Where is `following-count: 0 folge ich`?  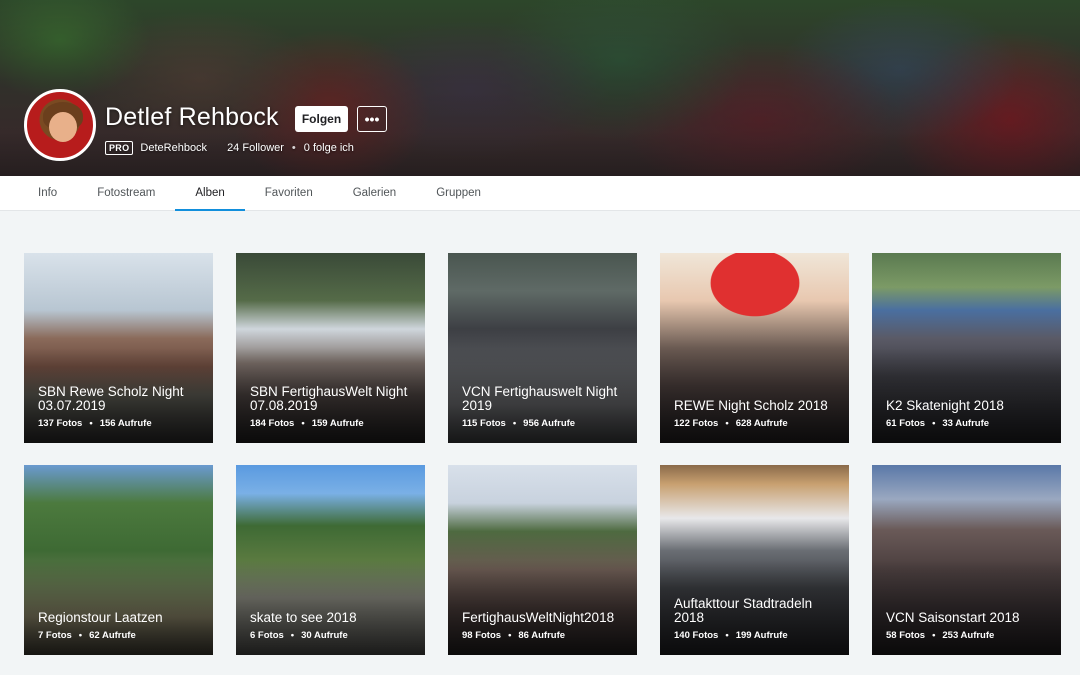
following-count: 0 folge ich is located at coordinates (329, 148).